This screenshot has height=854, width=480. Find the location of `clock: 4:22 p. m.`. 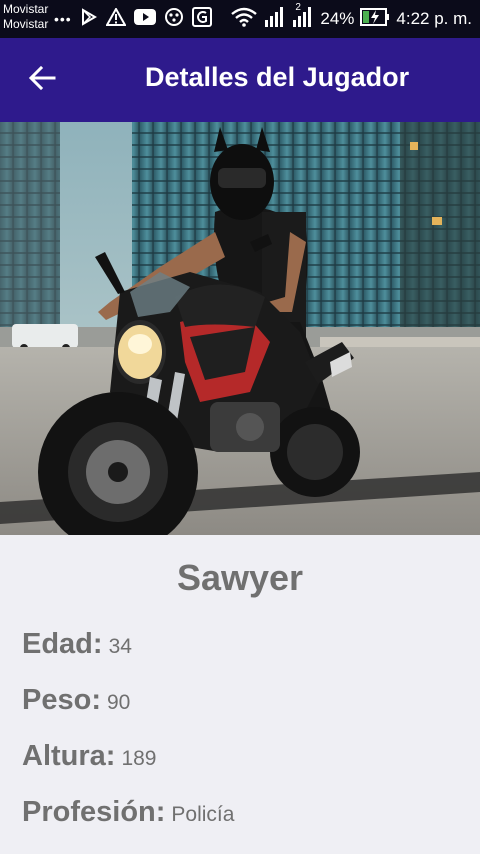

clock: 4:22 p. m. is located at coordinates (434, 18).